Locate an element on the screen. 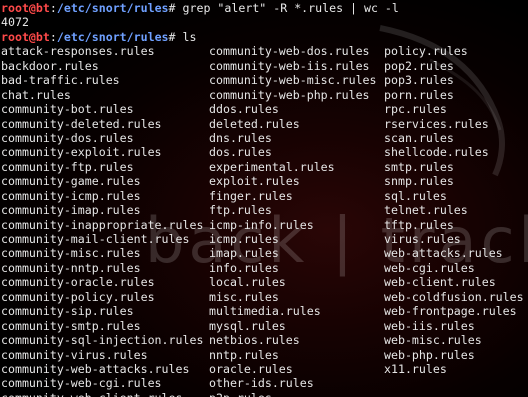 The width and height of the screenshot is (528, 397). file-entry: pop2.rules is located at coordinates (419, 65).